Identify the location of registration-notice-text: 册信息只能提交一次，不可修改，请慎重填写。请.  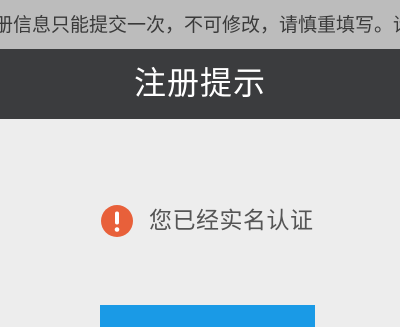
(200, 25).